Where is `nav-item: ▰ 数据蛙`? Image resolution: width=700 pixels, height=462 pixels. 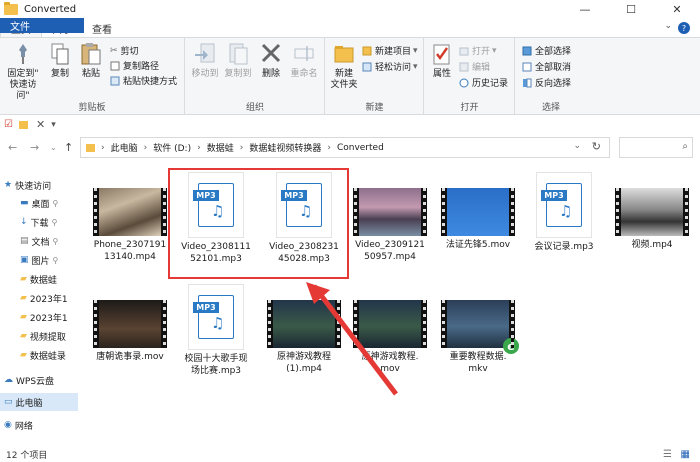
nav-item: ▰ 数据蛙 is located at coordinates (39, 279).